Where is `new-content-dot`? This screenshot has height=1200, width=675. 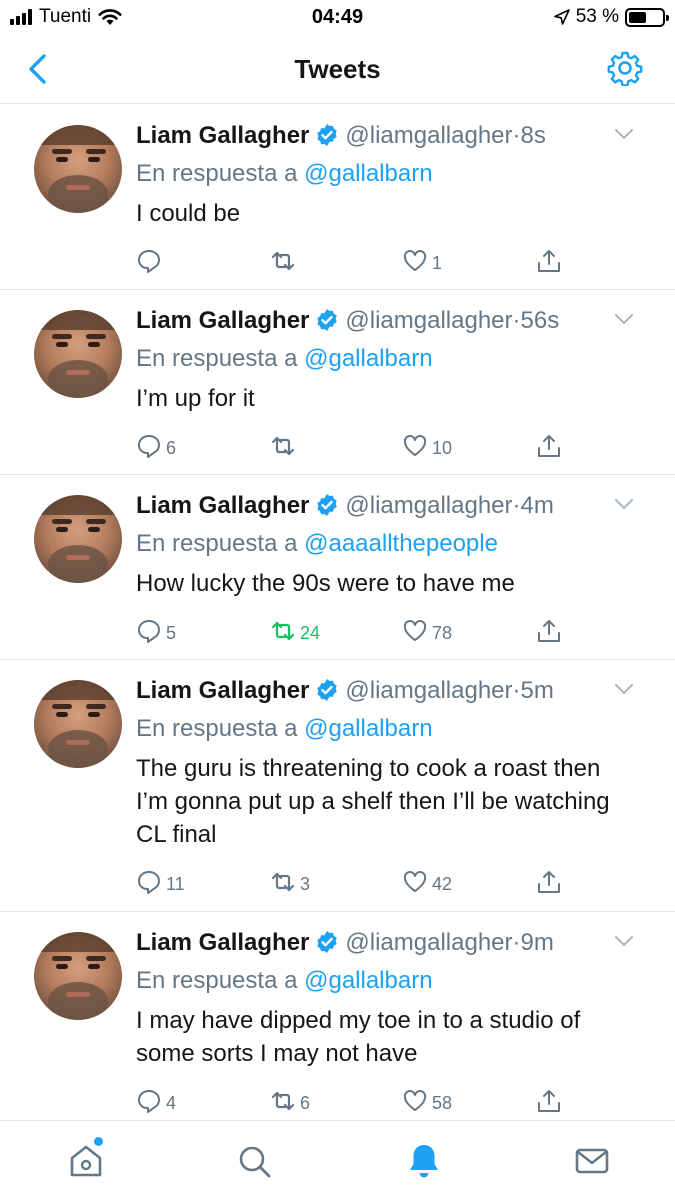 new-content-dot is located at coordinates (98, 1141).